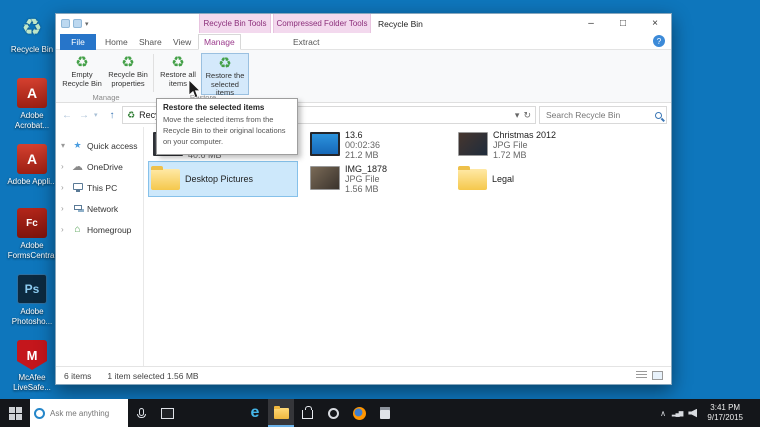  What do you see at coordinates (655, 23) in the screenshot?
I see `close-button: ×` at bounding box center [655, 23].